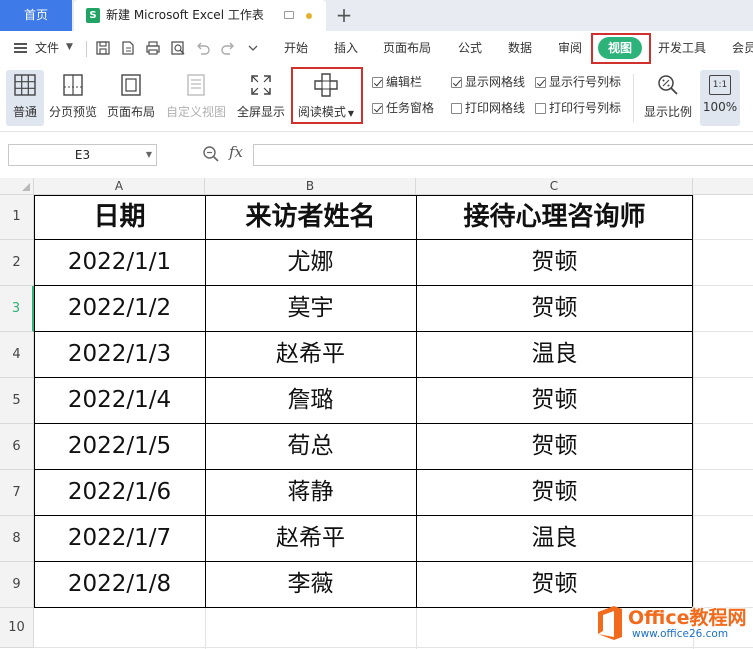 The image size is (753, 649). What do you see at coordinates (17, 401) in the screenshot?
I see `row-header: 5` at bounding box center [17, 401].